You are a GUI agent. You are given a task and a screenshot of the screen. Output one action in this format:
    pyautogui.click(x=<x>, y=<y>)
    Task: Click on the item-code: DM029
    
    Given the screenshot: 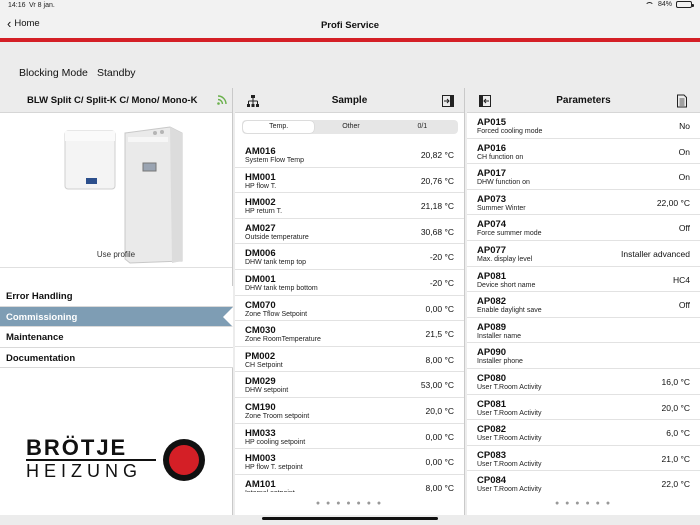 What is the action you would take?
    pyautogui.click(x=260, y=382)
    